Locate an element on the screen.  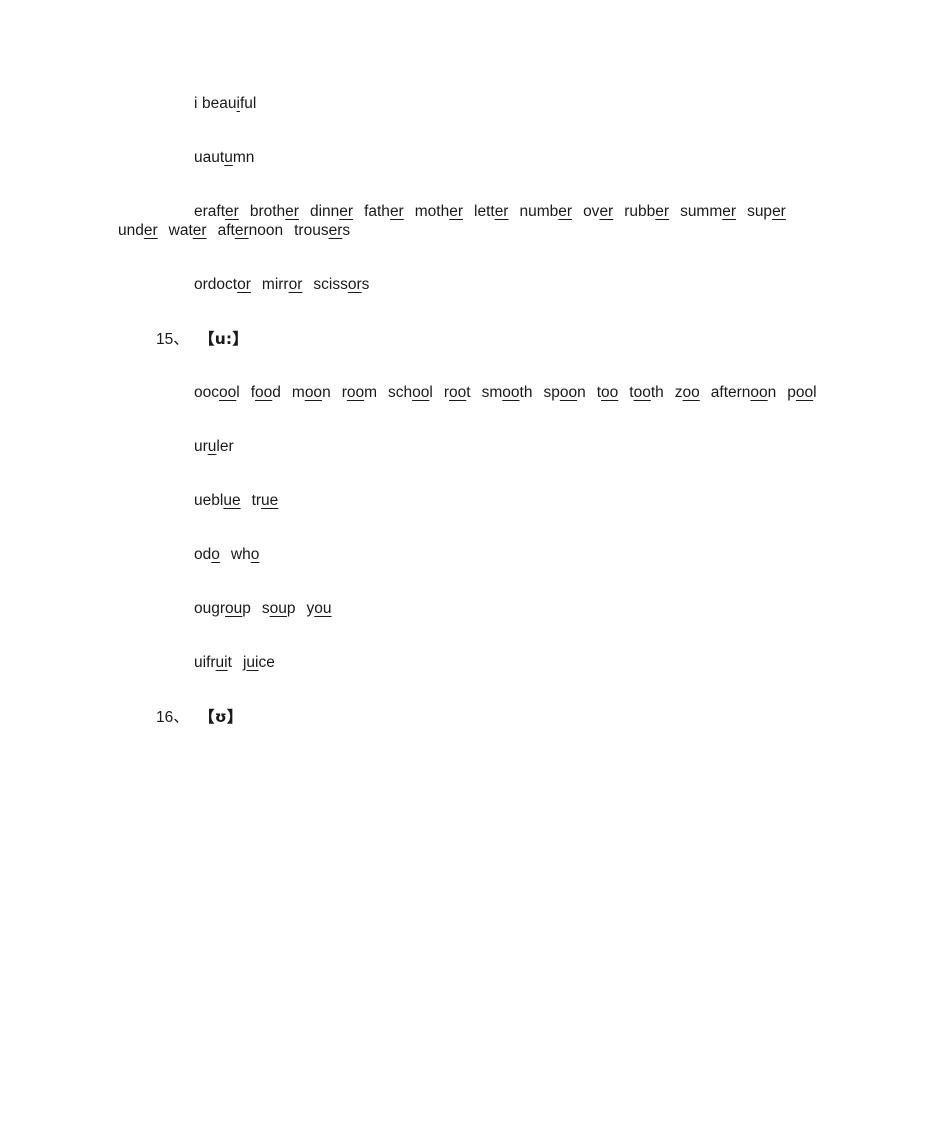
example-word: brother is located at coordinates (274, 211).